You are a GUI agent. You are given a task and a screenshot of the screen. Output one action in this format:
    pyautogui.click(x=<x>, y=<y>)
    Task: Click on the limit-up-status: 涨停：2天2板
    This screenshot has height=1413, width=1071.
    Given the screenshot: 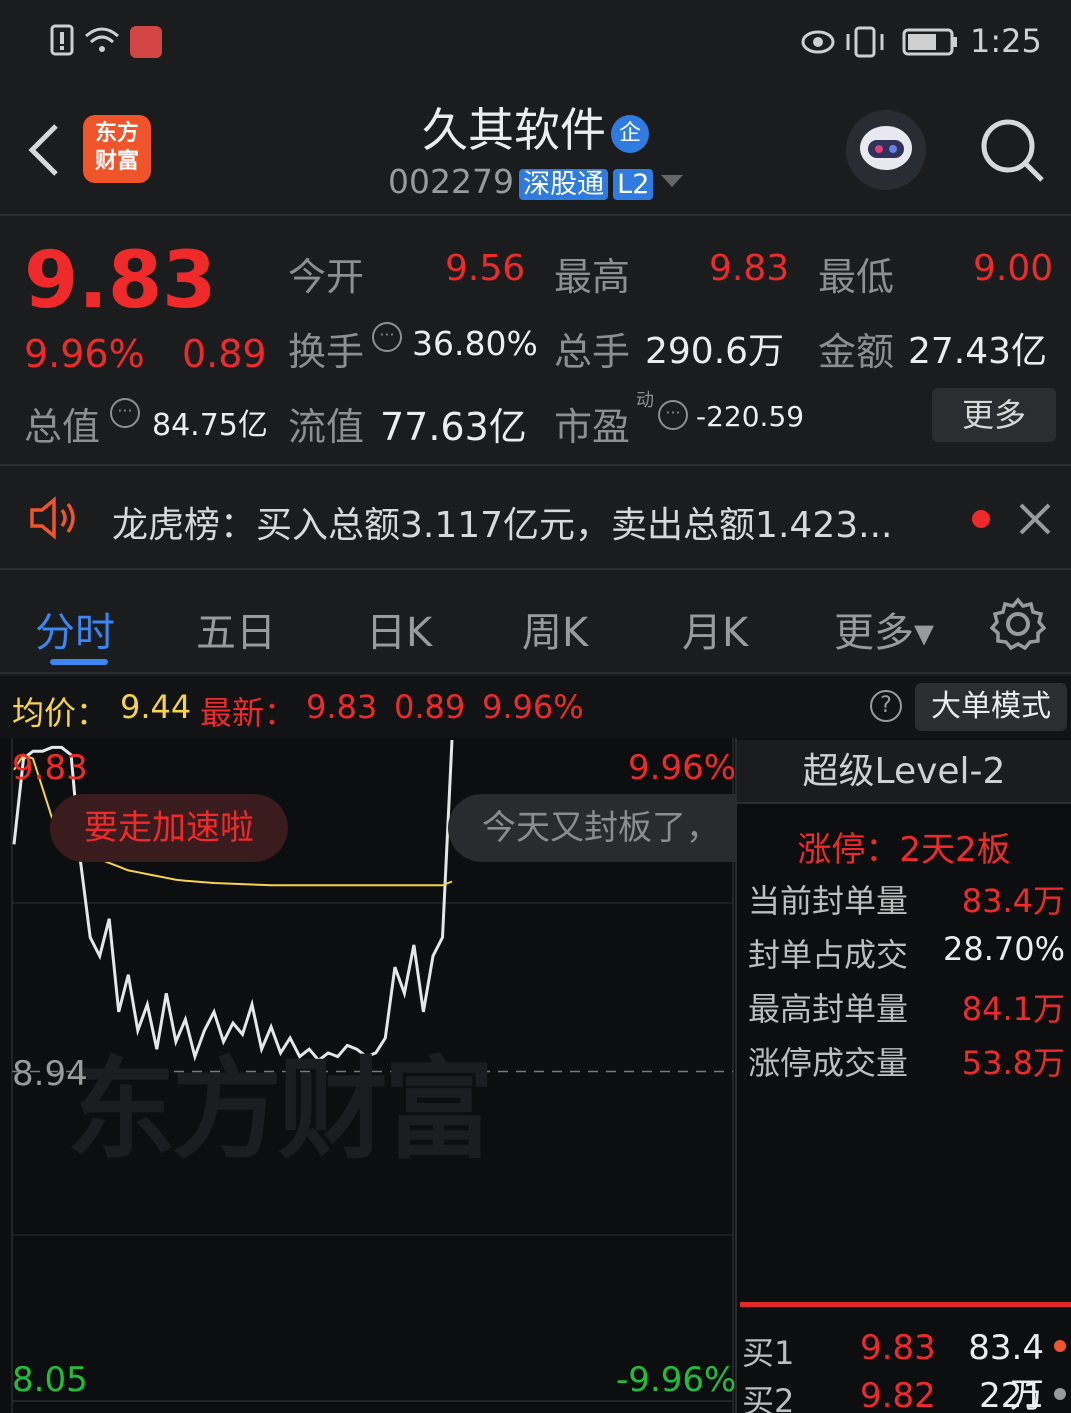 What is the action you would take?
    pyautogui.click(x=904, y=846)
    